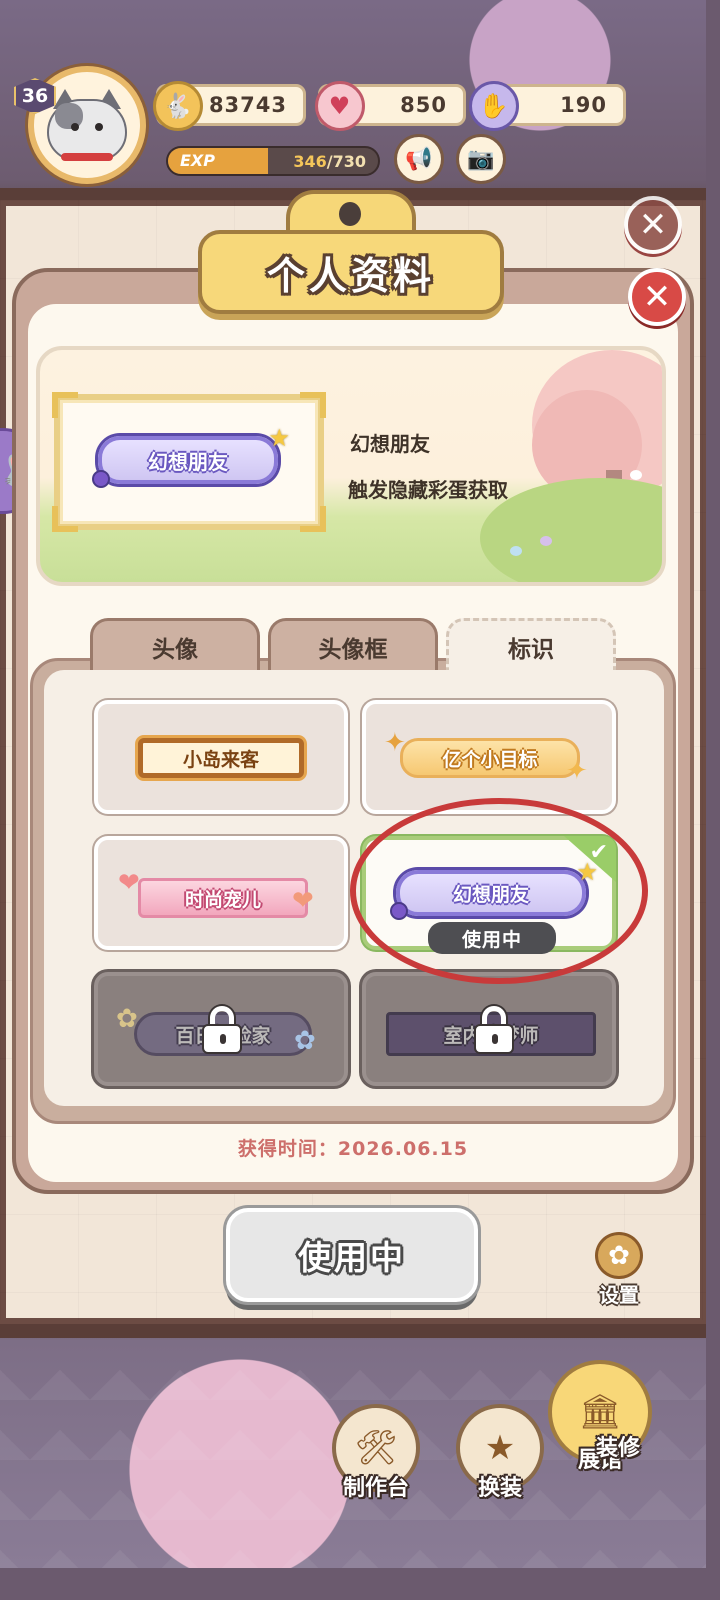 This screenshot has width=720, height=1600. Describe the element at coordinates (273, 161) in the screenshot. I see `exp-bar: EXP 346/730` at that location.